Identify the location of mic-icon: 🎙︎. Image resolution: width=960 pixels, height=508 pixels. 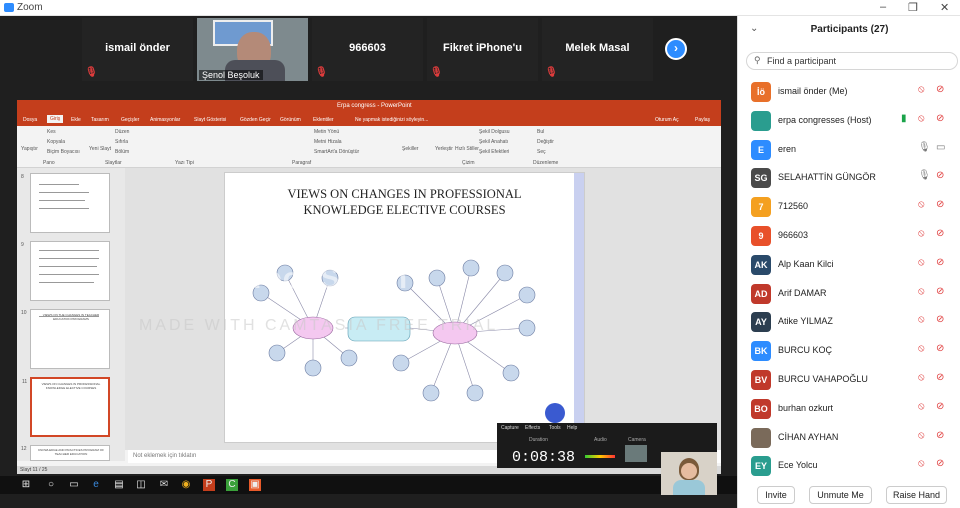
(924, 147).